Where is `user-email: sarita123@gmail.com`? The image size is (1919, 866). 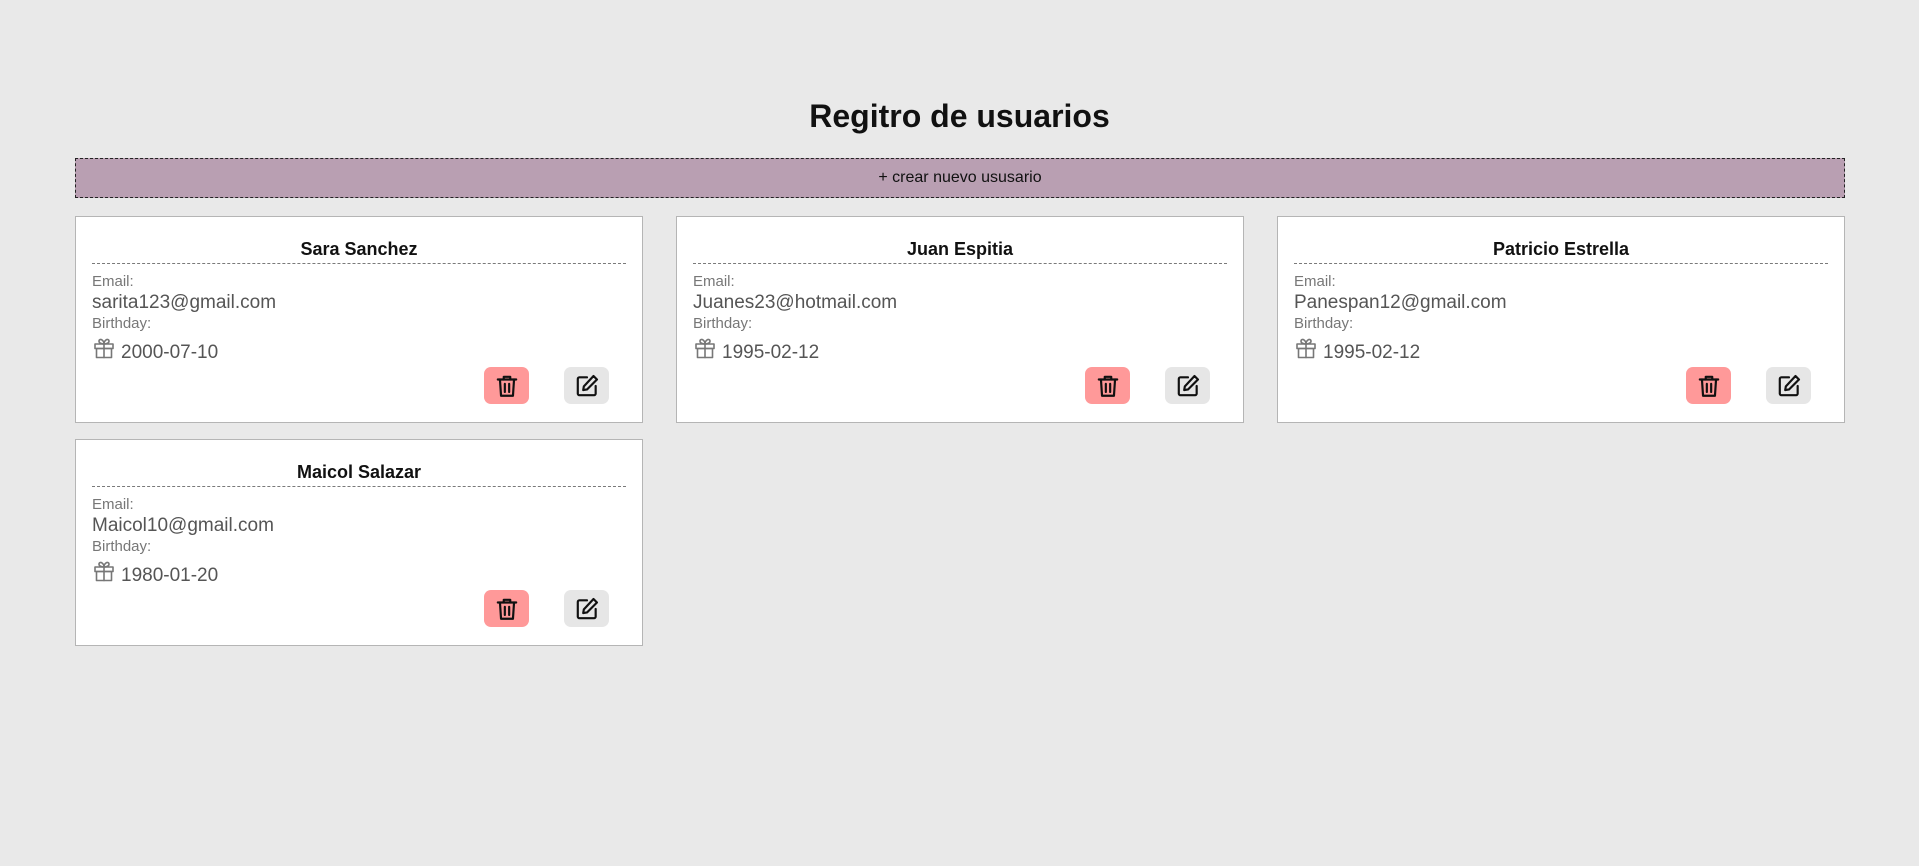
user-email: sarita123@gmail.com is located at coordinates (184, 302).